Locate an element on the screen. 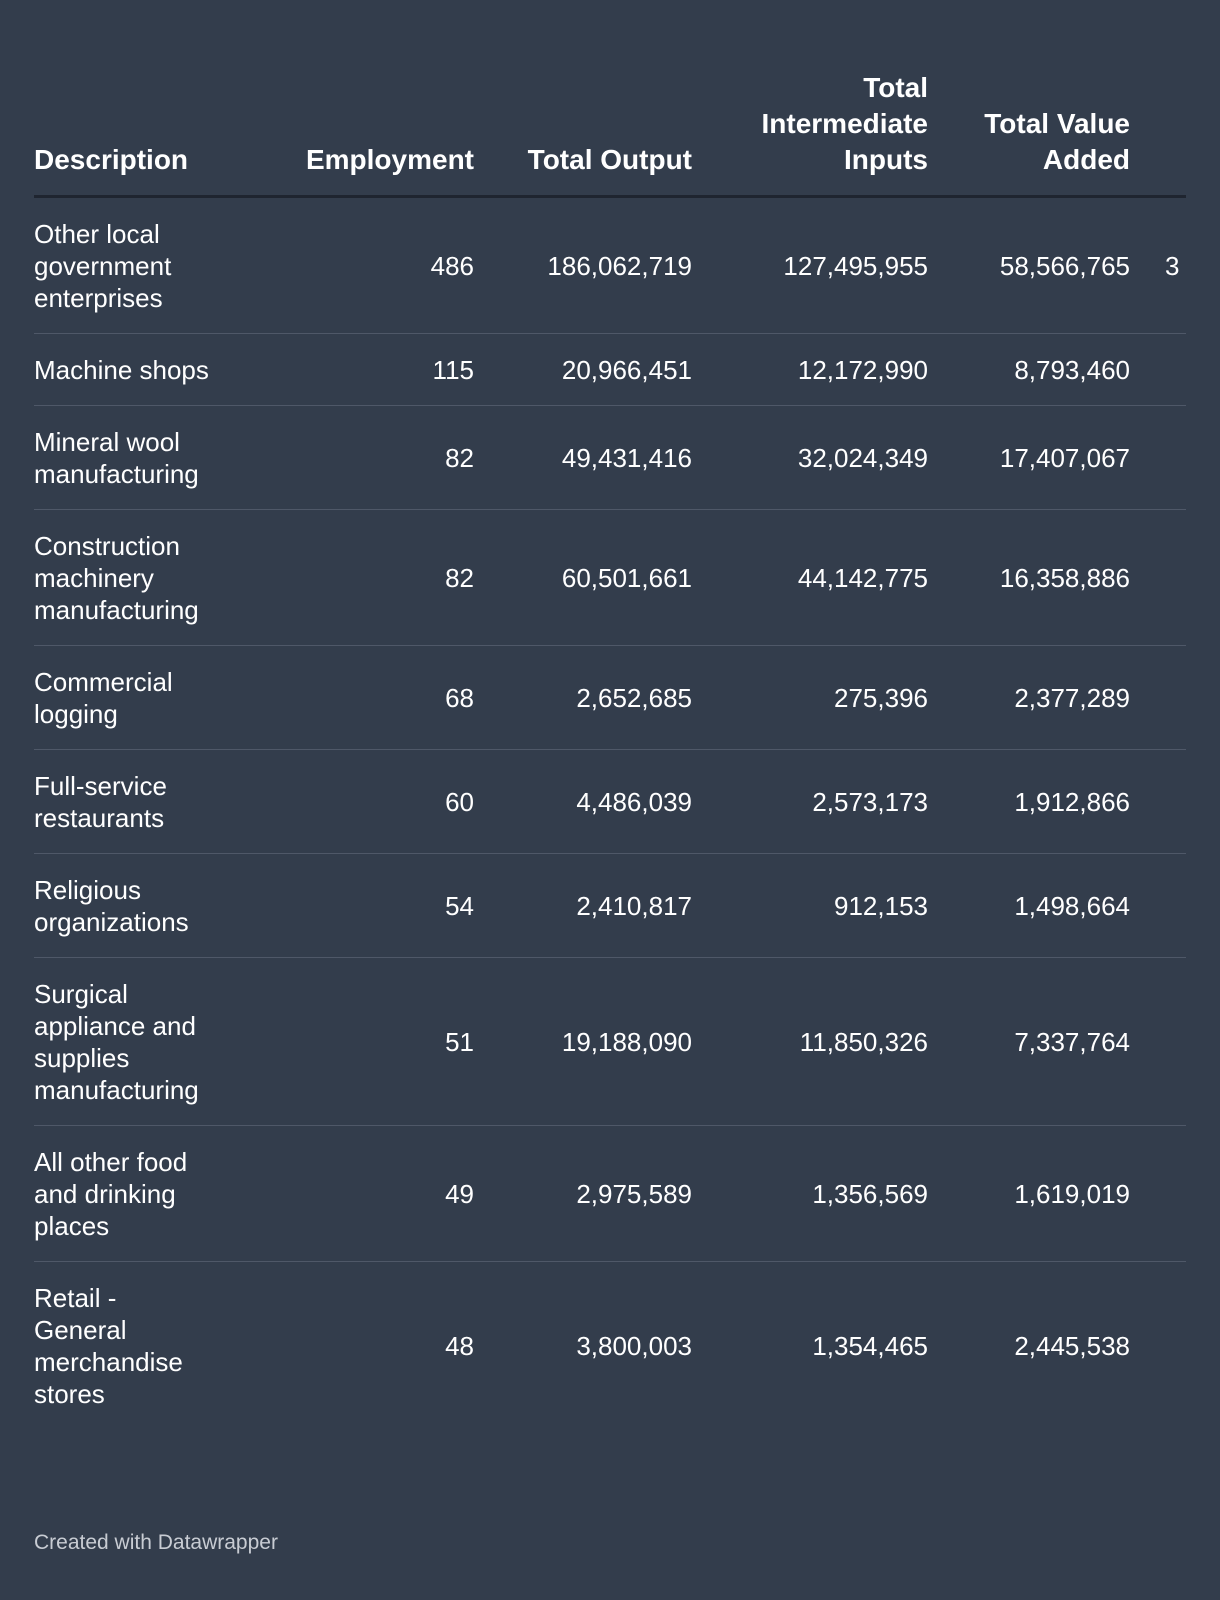 This screenshot has width=1220, height=1600. cell-total-intermediate-inputs: 32,024,349 is located at coordinates (810, 457).